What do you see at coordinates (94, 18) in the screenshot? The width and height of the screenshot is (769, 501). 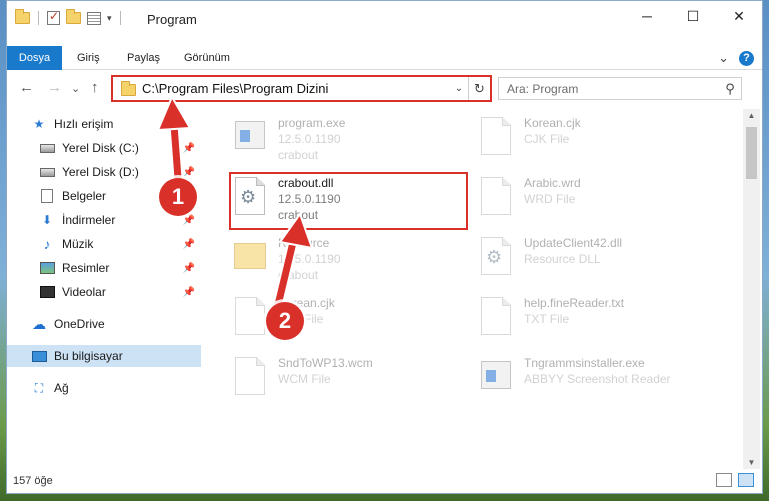 I see `view-properties-icon` at bounding box center [94, 18].